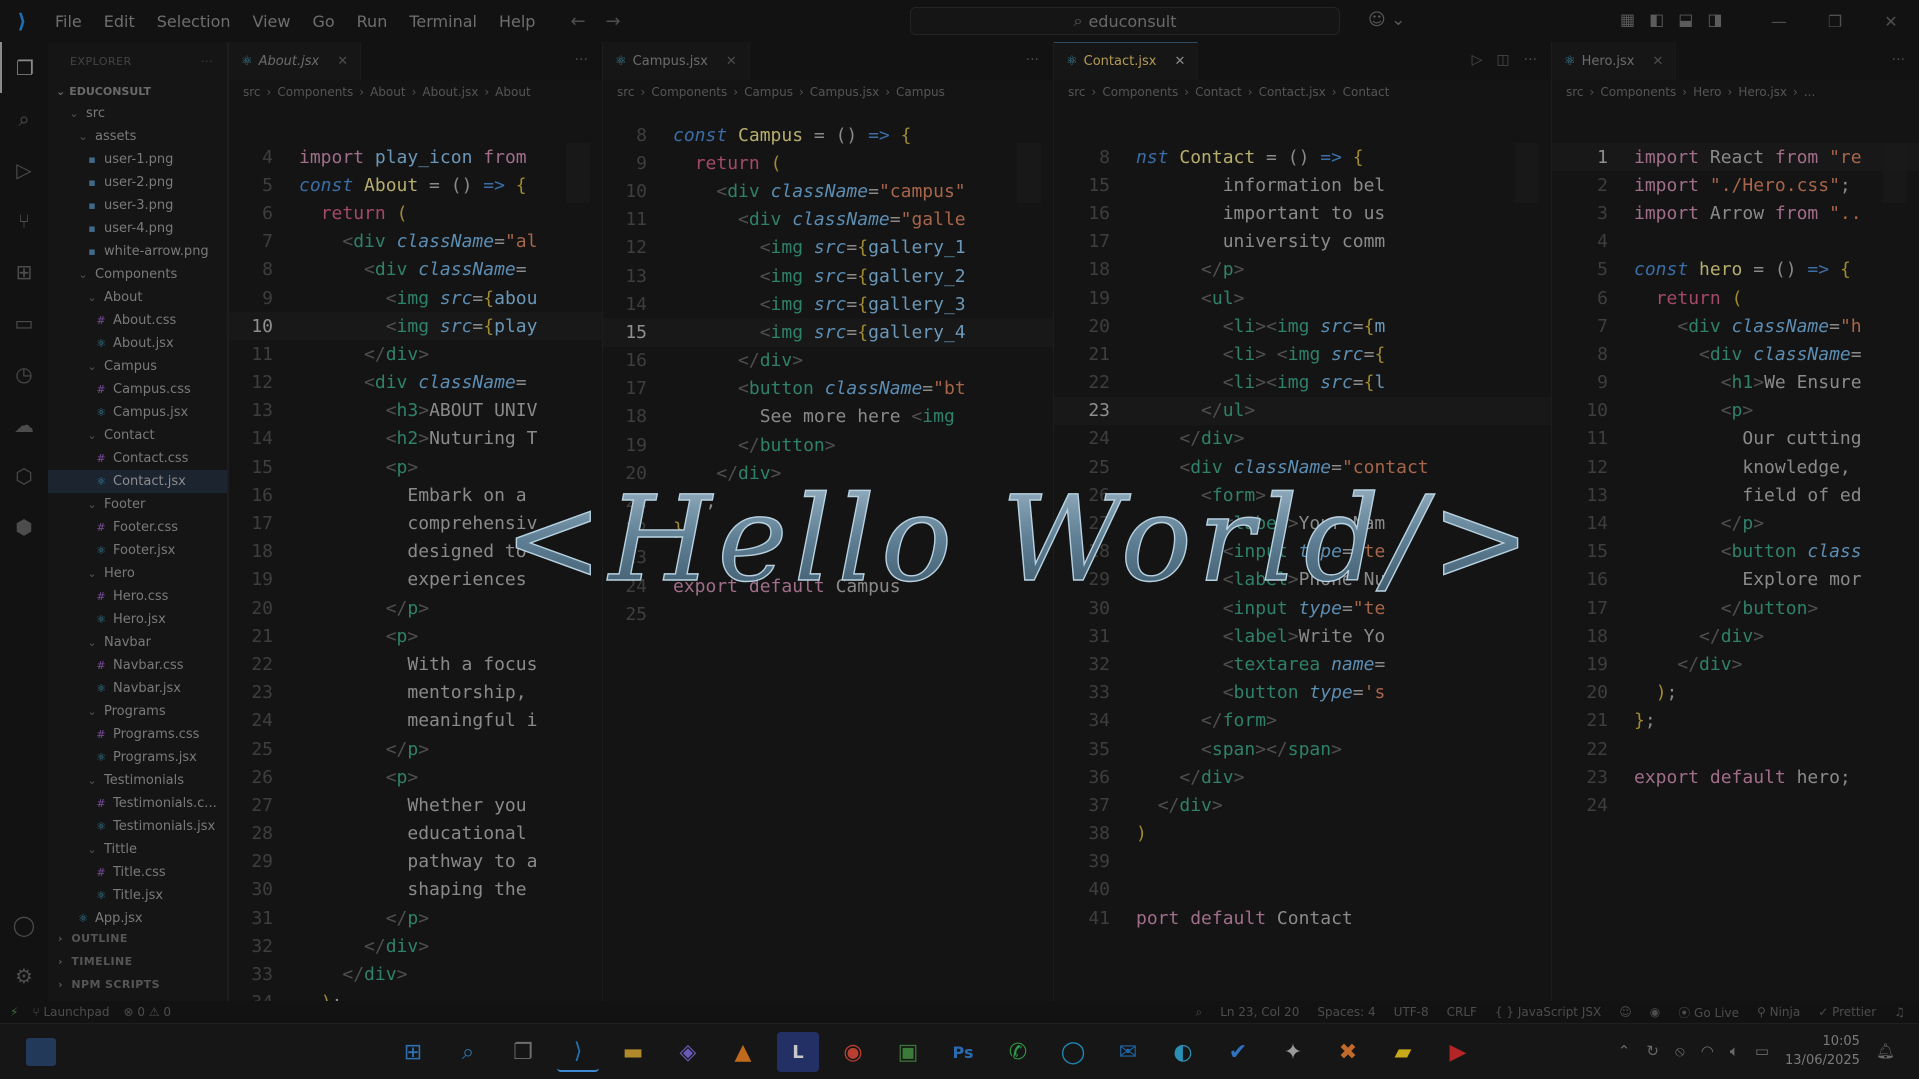 The width and height of the screenshot is (1919, 1079). Describe the element at coordinates (137, 895) in the screenshot. I see `file-item: ⚛ Title.jsx` at that location.